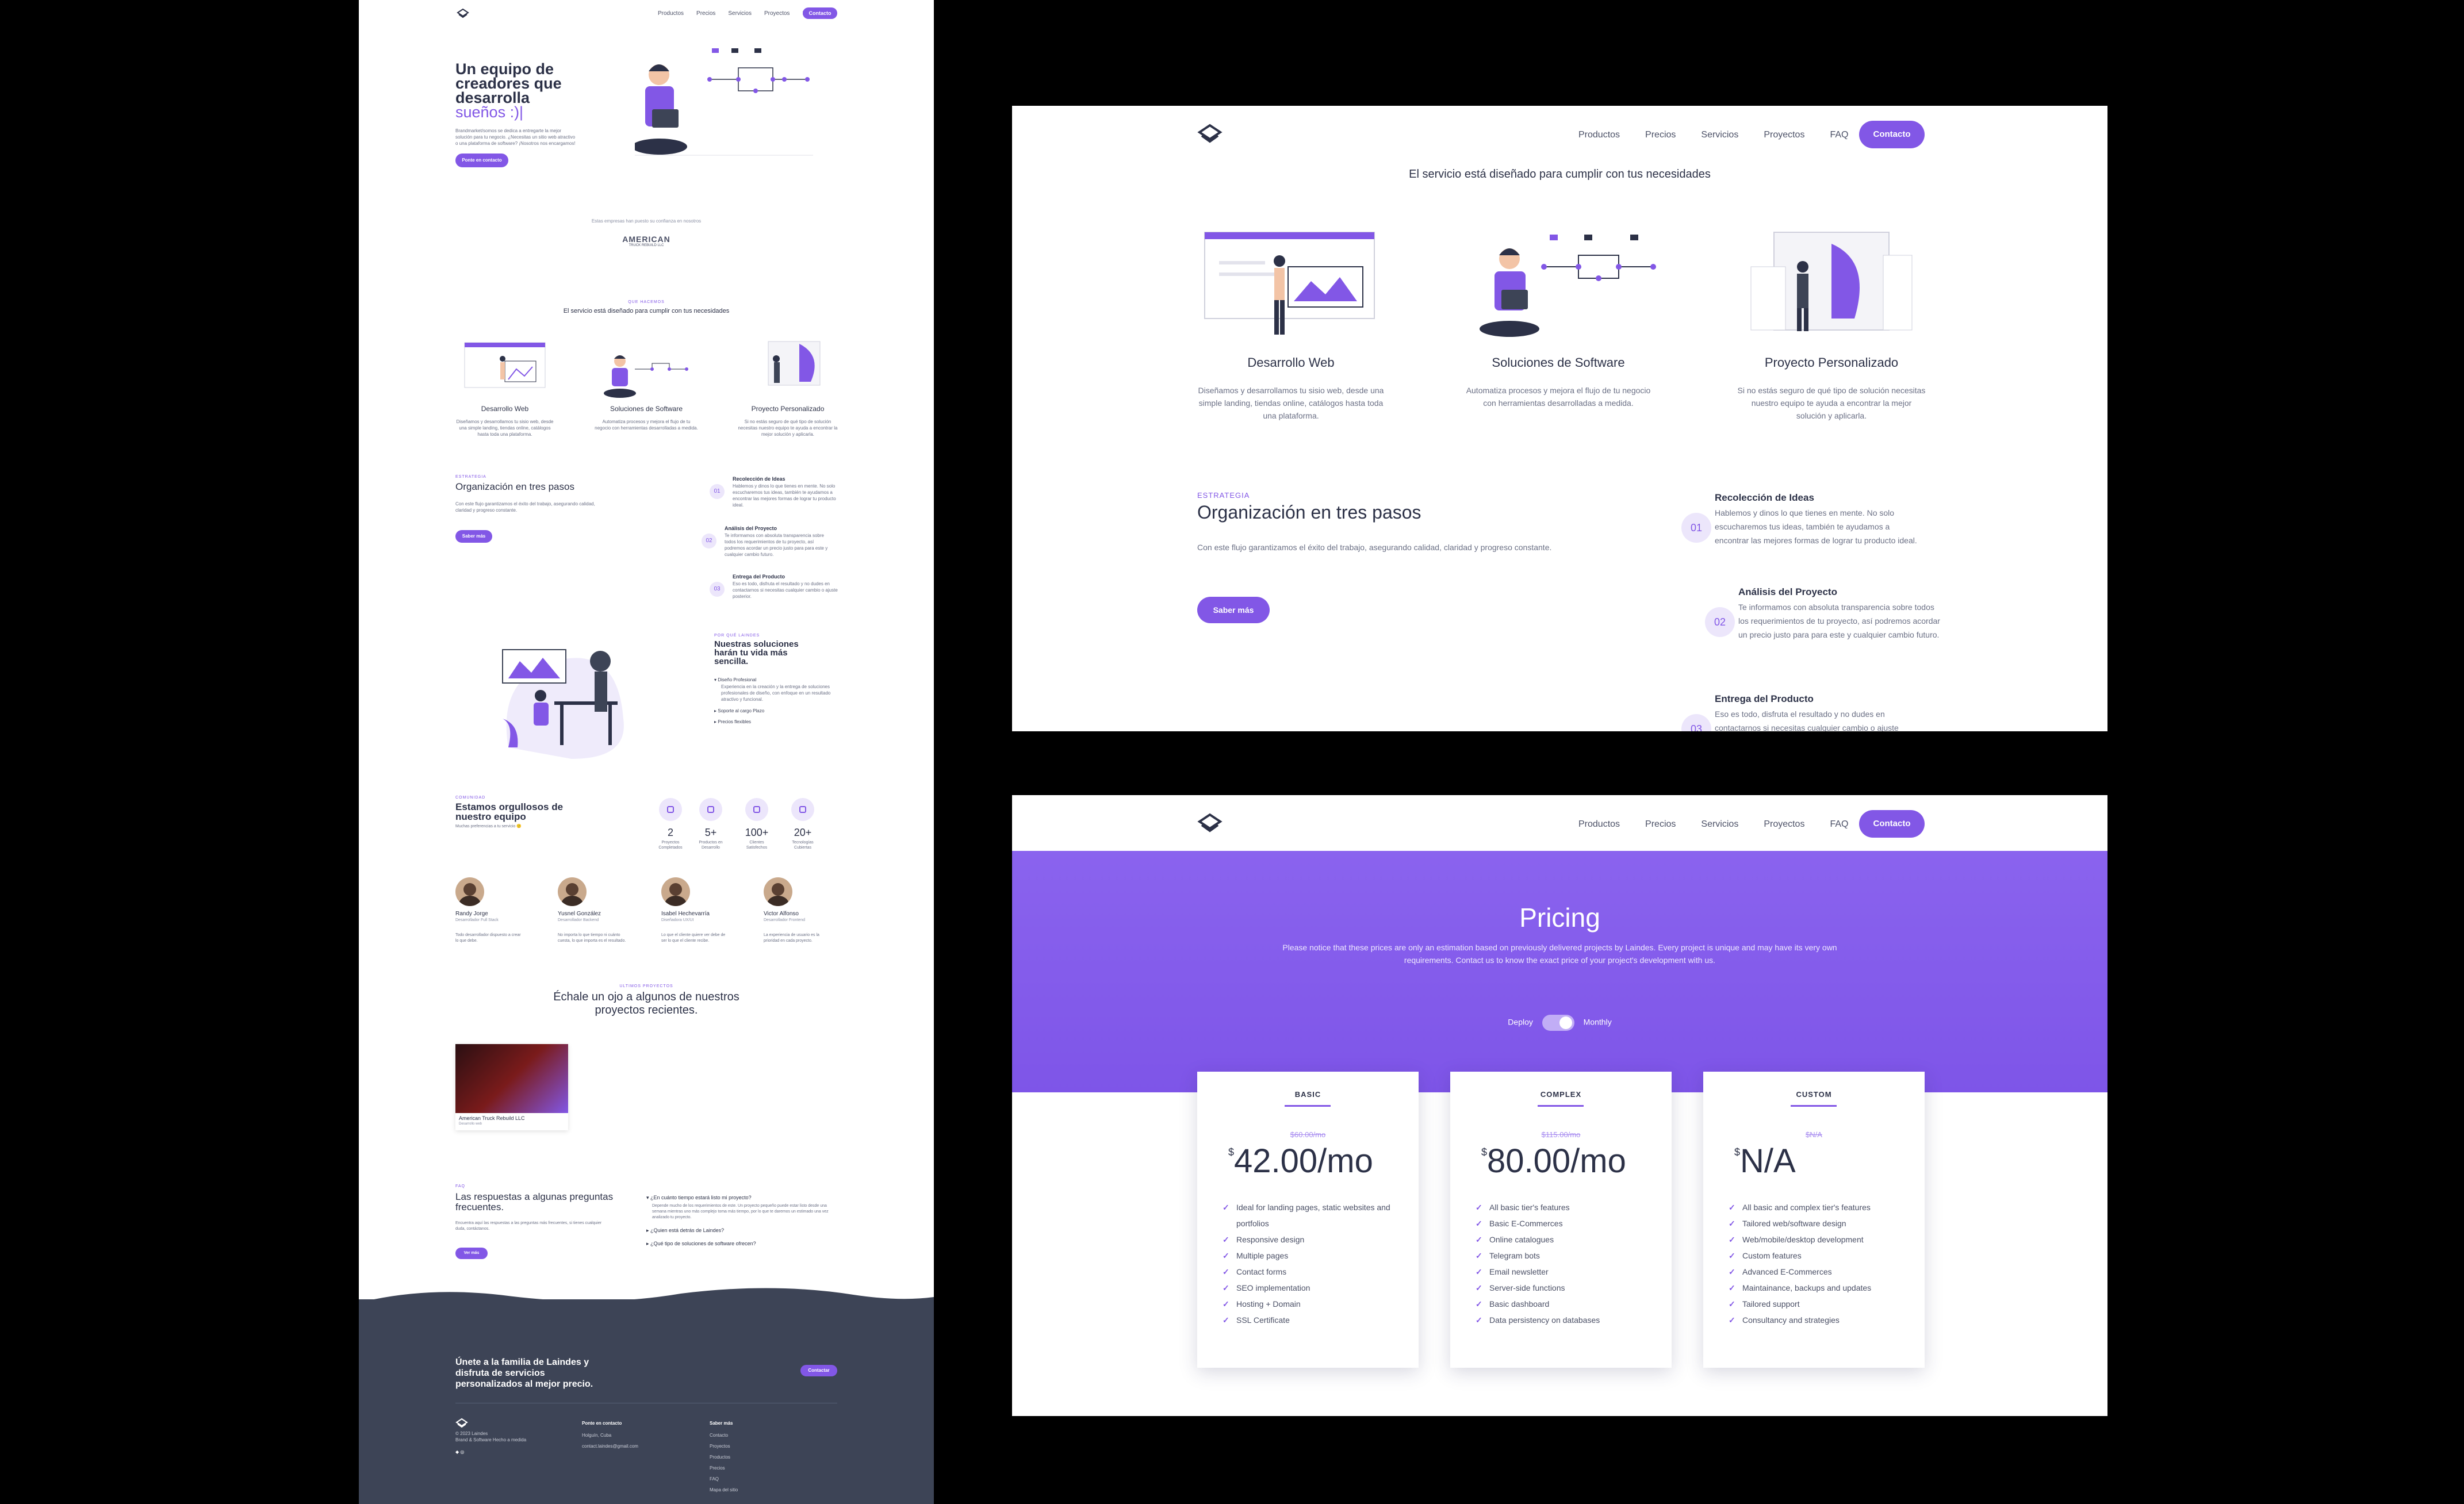 The width and height of the screenshot is (2464, 1504). I want to click on benefit-item-2: ▸ Soporte al cargo Plazo, so click(739, 710).